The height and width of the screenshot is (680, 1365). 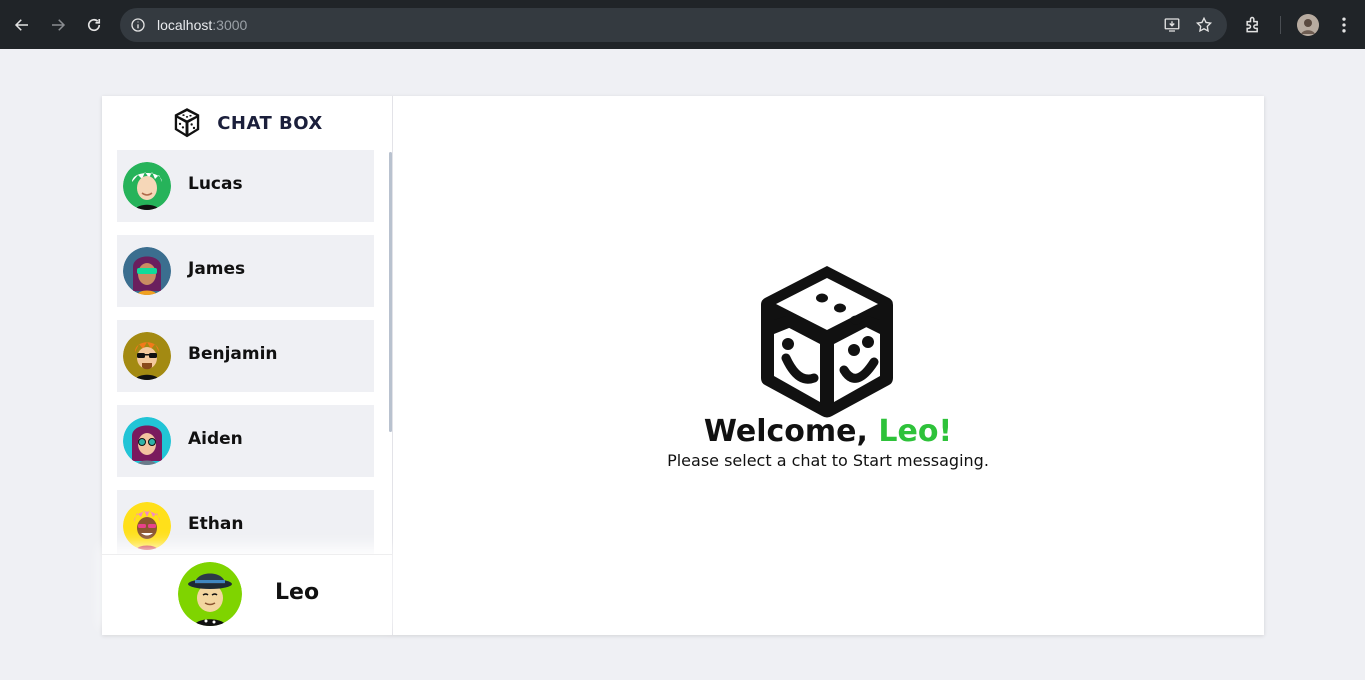 I want to click on brand-header: CHAT BOX, so click(x=247, y=123).